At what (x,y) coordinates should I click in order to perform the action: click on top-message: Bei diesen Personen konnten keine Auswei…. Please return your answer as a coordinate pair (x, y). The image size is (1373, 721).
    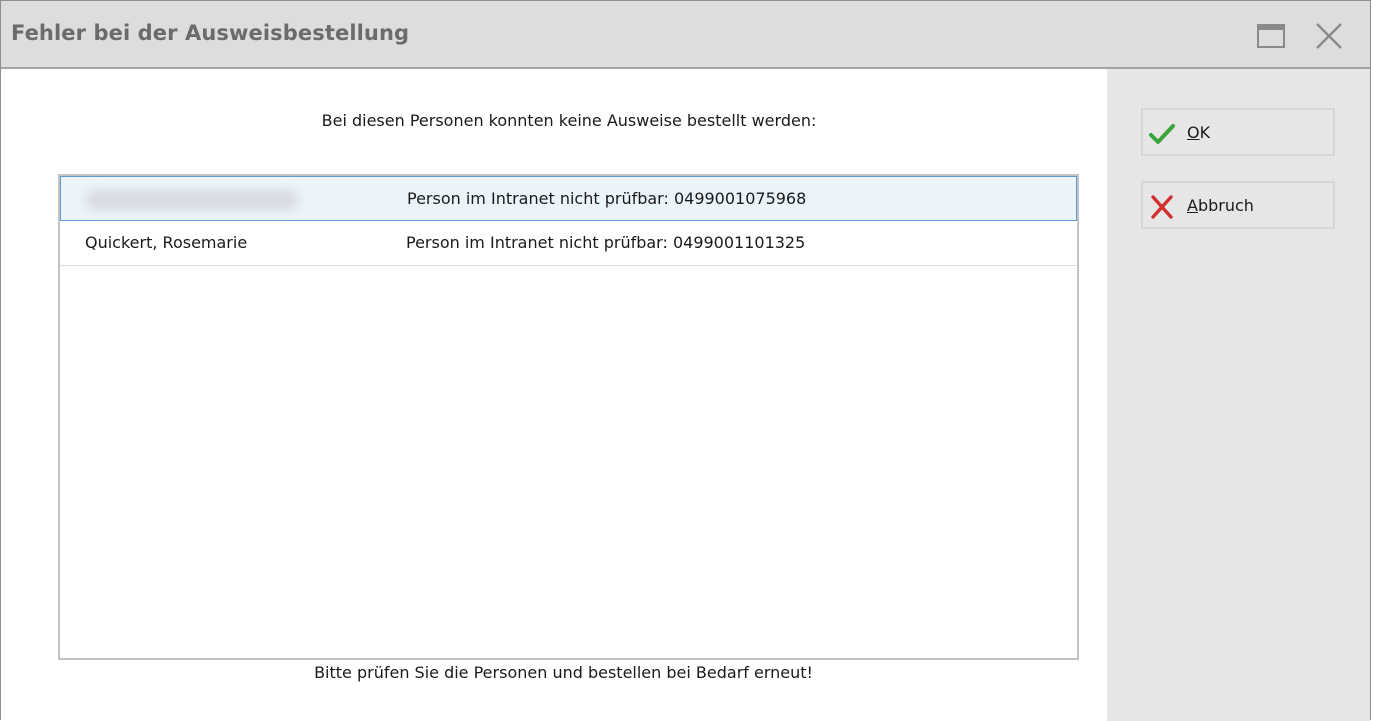
    Looking at the image, I should click on (569, 120).